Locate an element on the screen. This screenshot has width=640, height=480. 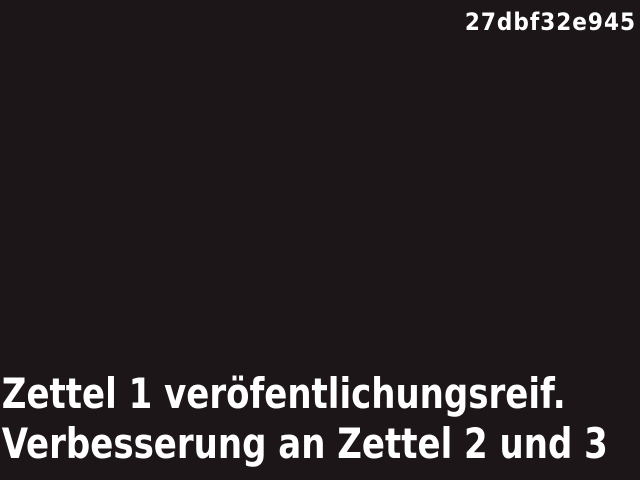
hash-label: 27dbf32e945 is located at coordinates (550, 22).